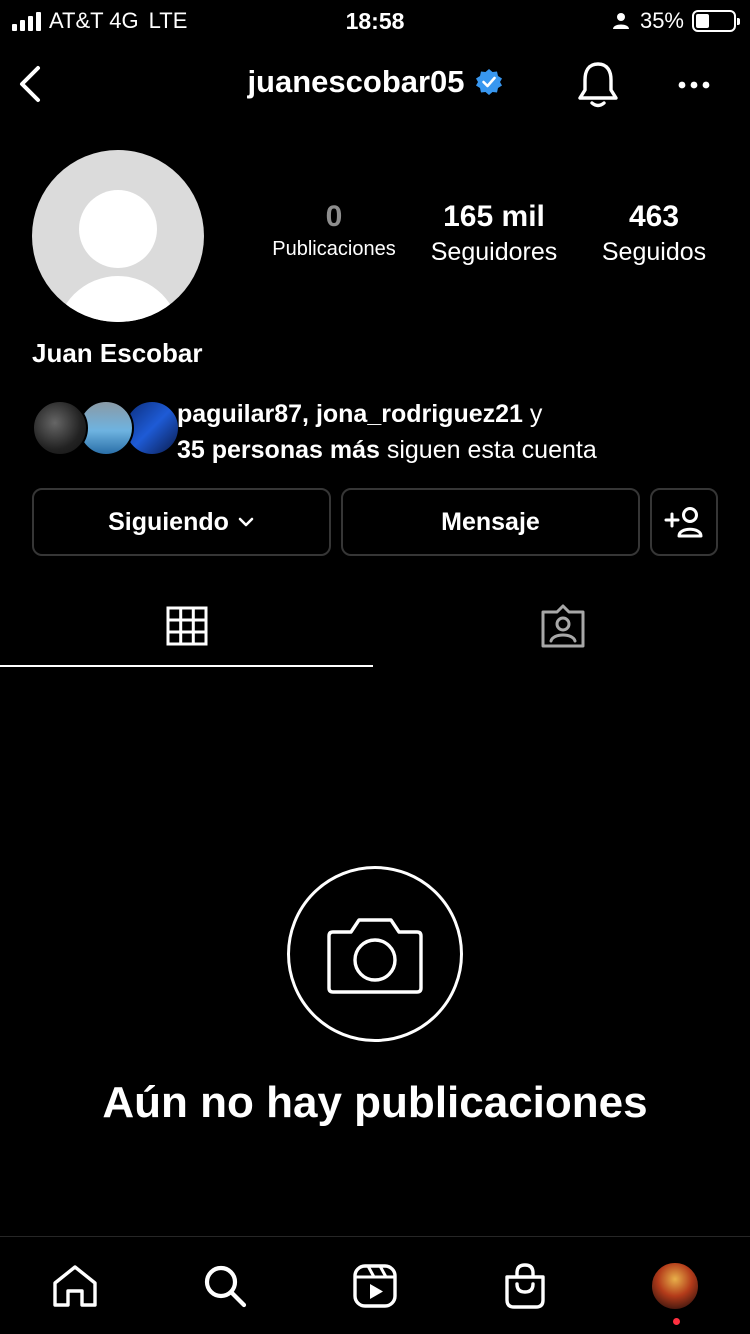  What do you see at coordinates (278, 450) in the screenshot?
I see `mutual-more: 35 personas más` at bounding box center [278, 450].